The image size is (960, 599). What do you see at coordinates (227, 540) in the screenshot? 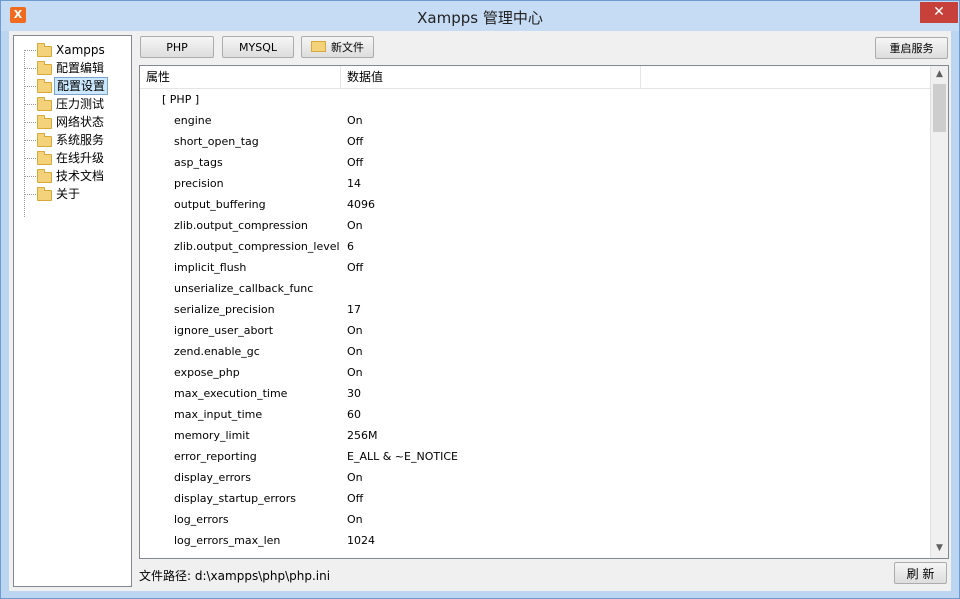
I see `property-cell: log_errors_max_len` at bounding box center [227, 540].